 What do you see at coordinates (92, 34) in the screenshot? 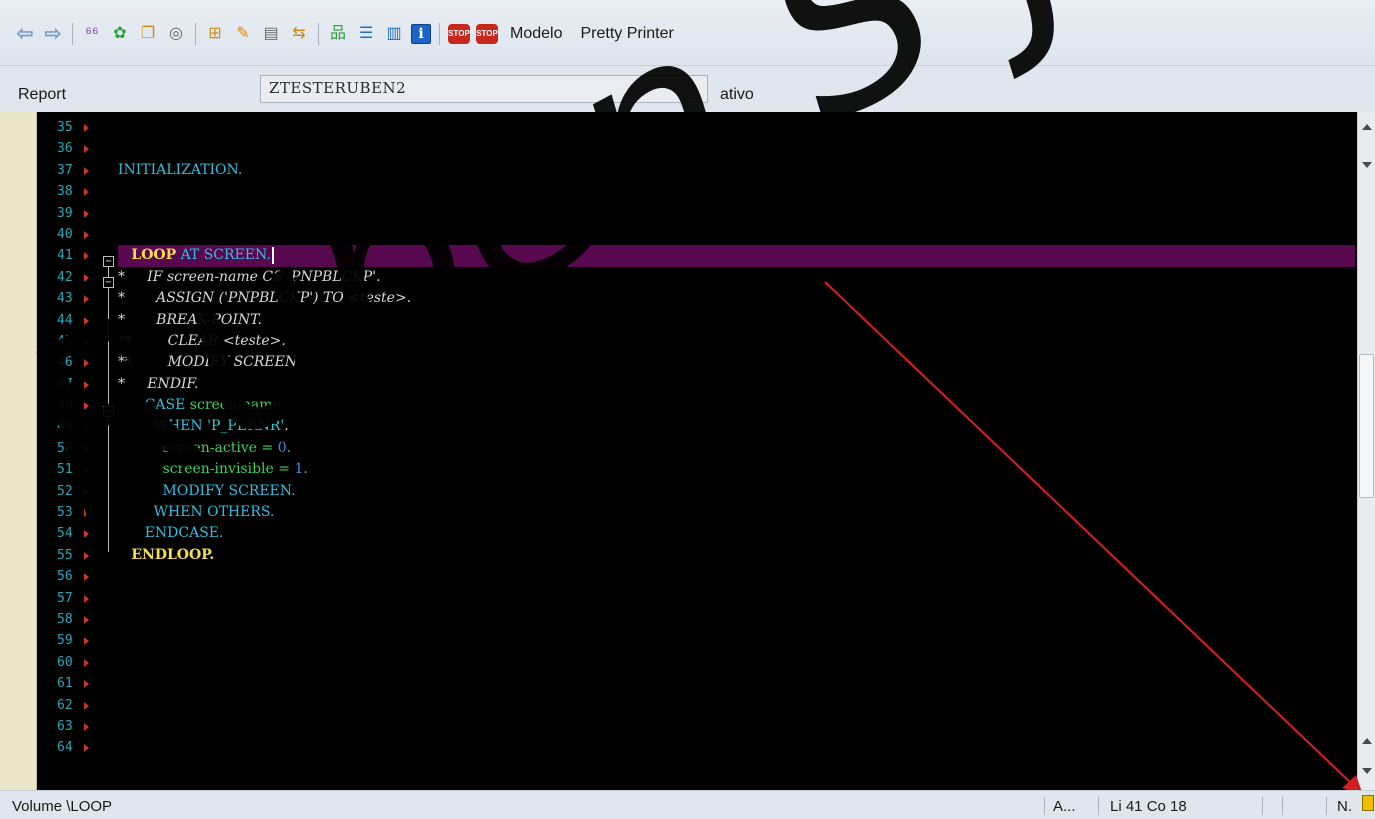
I see `glasses-icon: ⁶⁶` at bounding box center [92, 34].